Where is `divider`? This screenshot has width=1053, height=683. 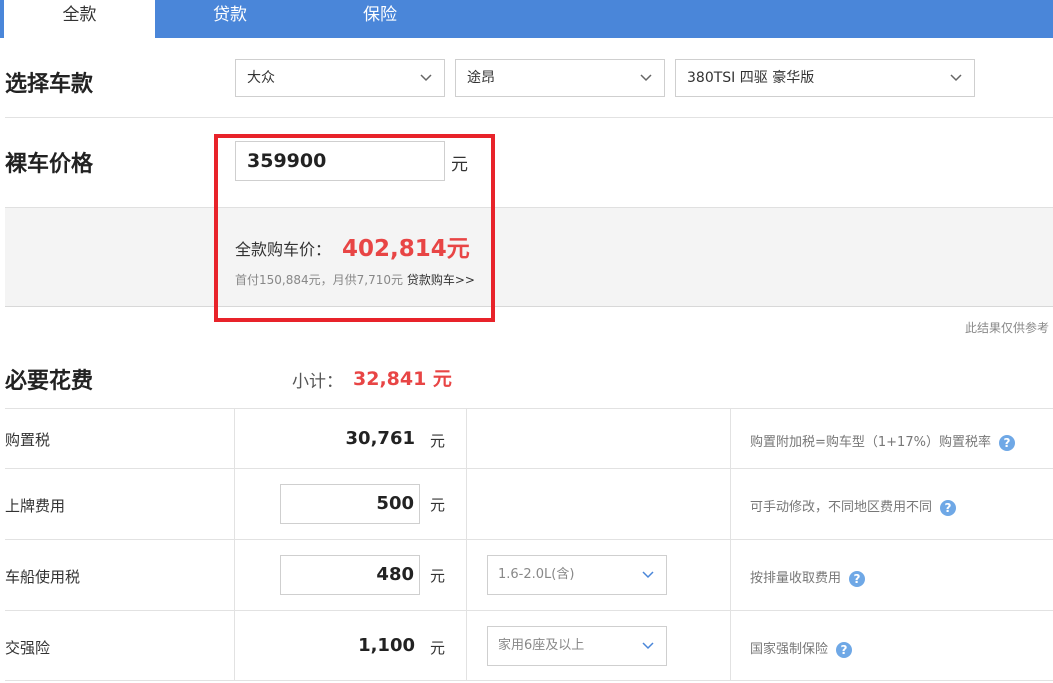
divider is located at coordinates (529, 117).